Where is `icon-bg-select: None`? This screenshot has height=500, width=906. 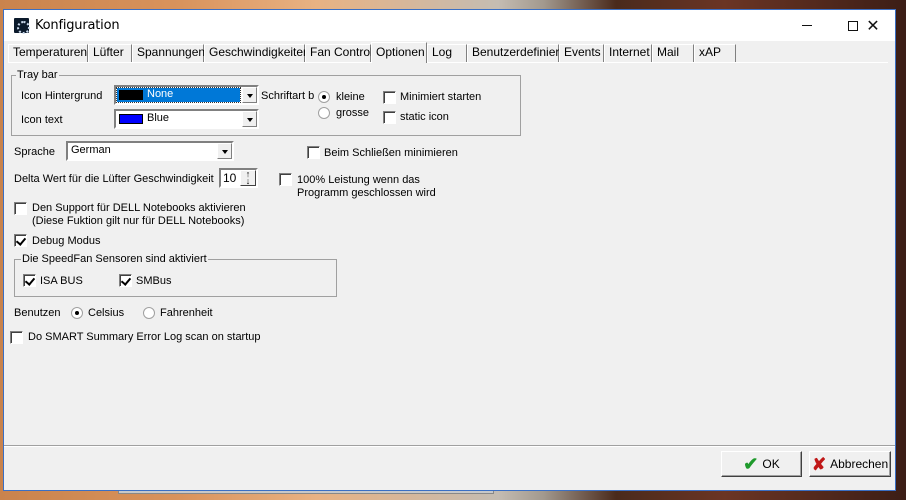 icon-bg-select: None is located at coordinates (186, 95).